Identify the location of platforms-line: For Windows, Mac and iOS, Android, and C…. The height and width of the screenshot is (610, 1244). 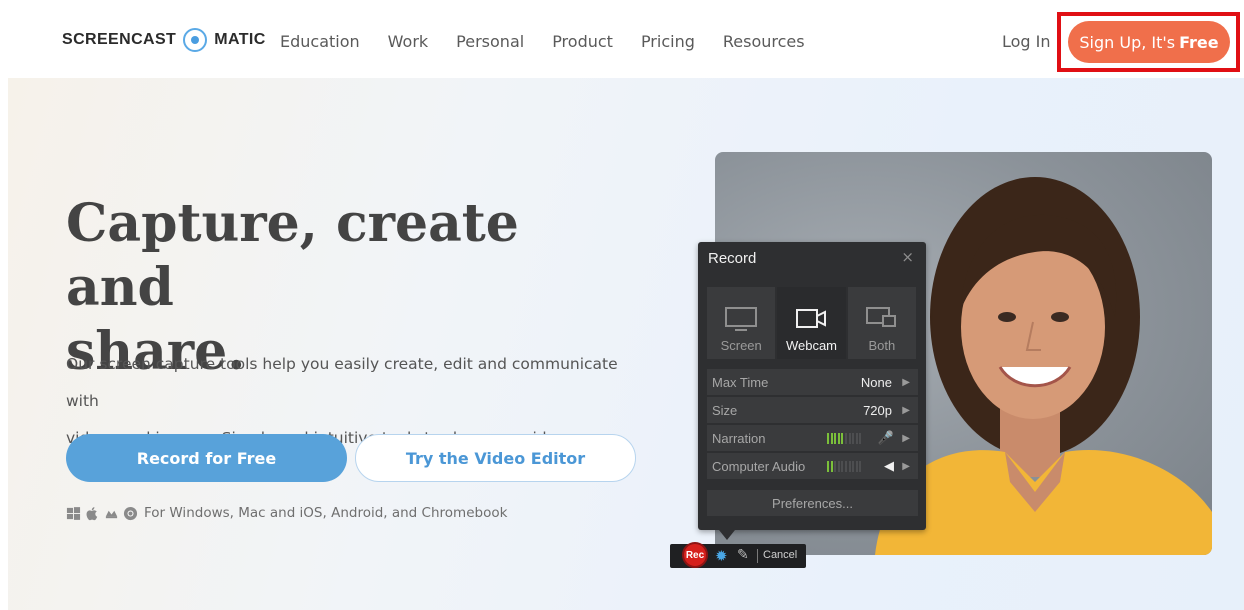
(286, 513).